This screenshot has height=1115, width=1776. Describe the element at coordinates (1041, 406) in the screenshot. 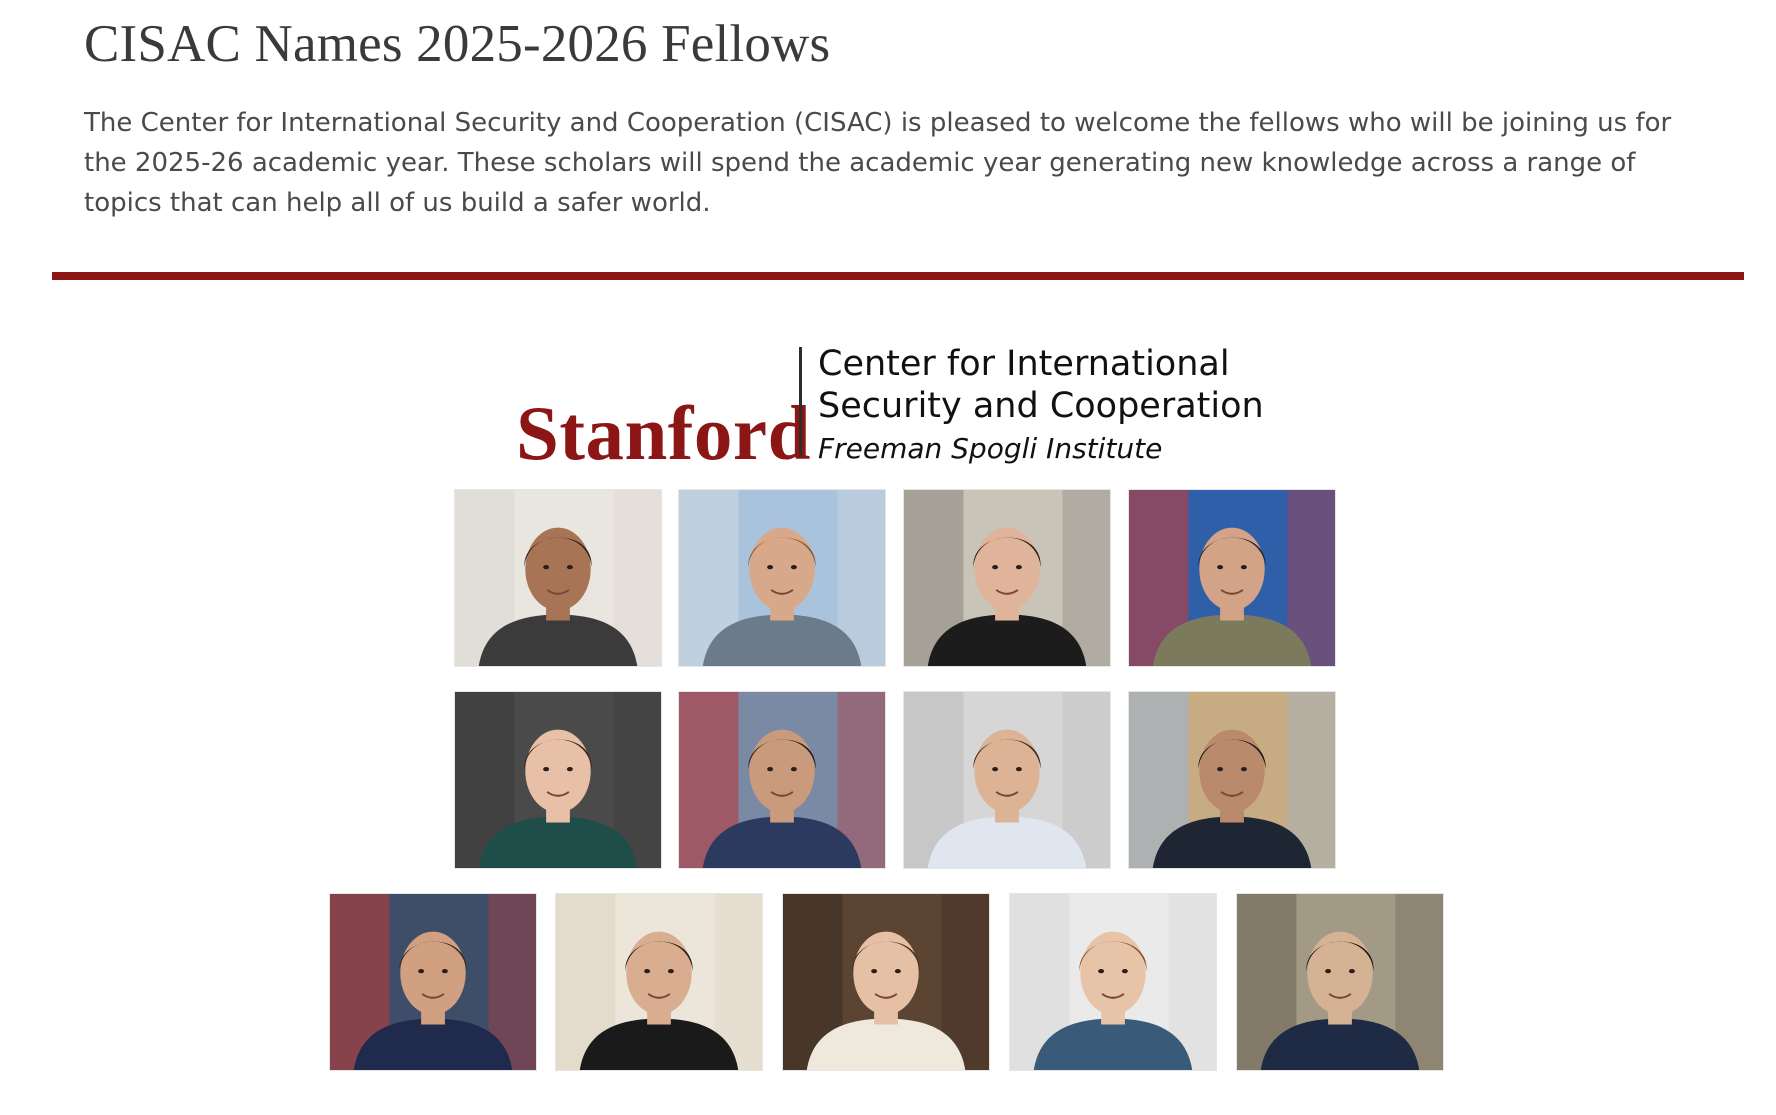

I see `logo-line-security: Security and Cooperation` at that location.